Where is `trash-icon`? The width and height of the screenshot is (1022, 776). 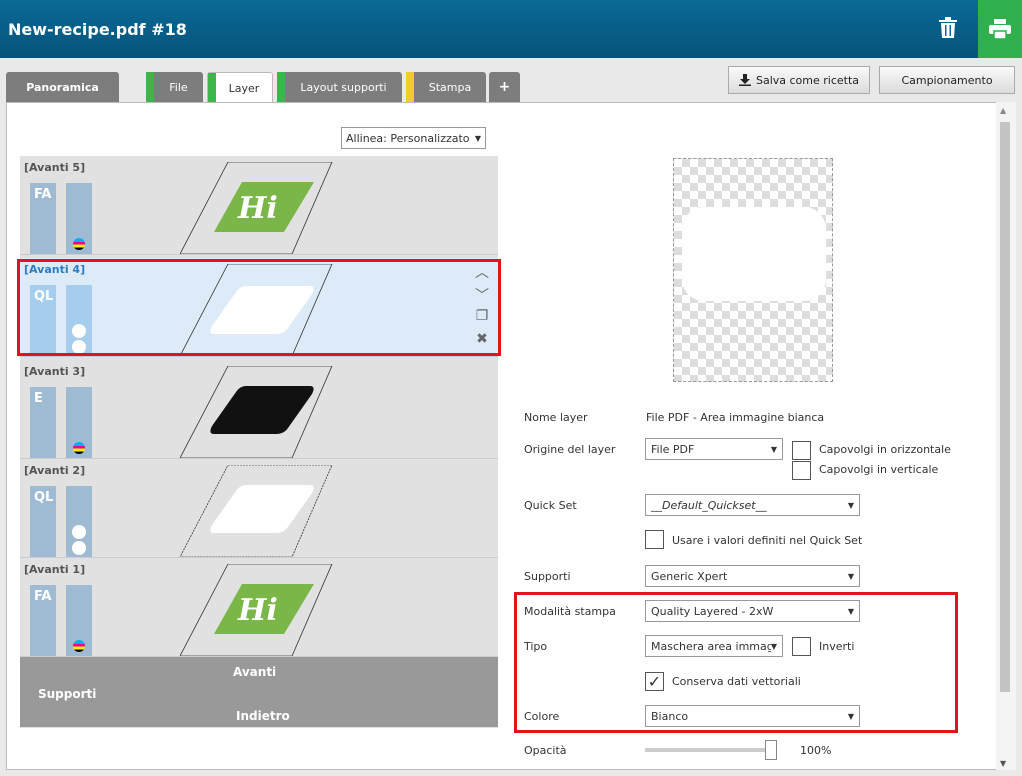 trash-icon is located at coordinates (948, 27).